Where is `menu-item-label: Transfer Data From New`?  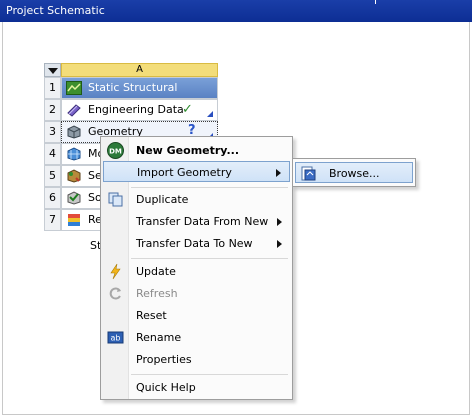 menu-item-label: Transfer Data From New is located at coordinates (202, 221).